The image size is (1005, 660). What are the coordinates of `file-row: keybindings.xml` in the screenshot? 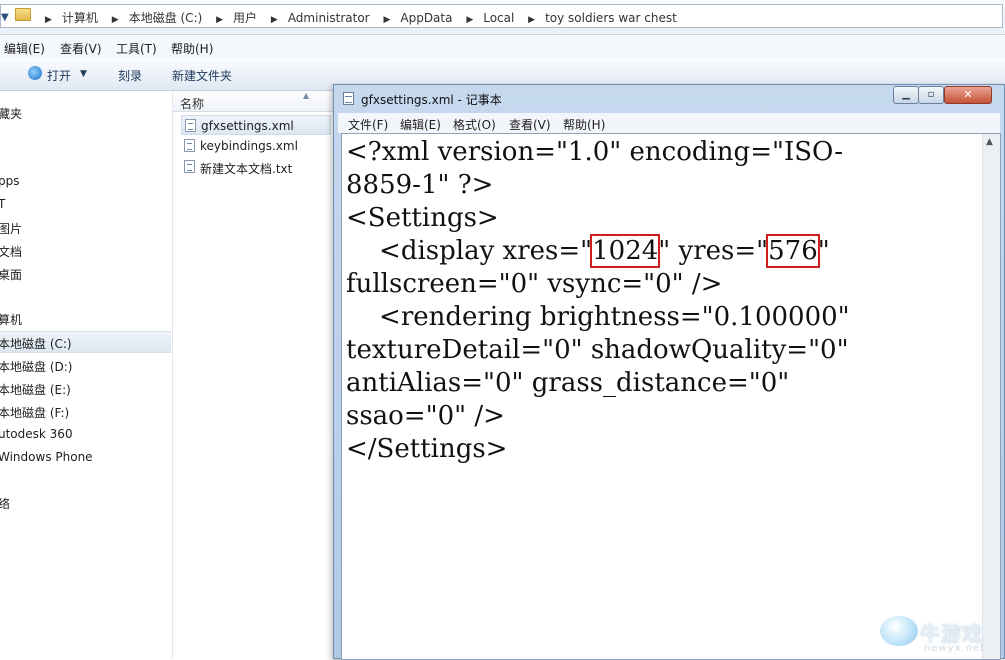 It's located at (256, 146).